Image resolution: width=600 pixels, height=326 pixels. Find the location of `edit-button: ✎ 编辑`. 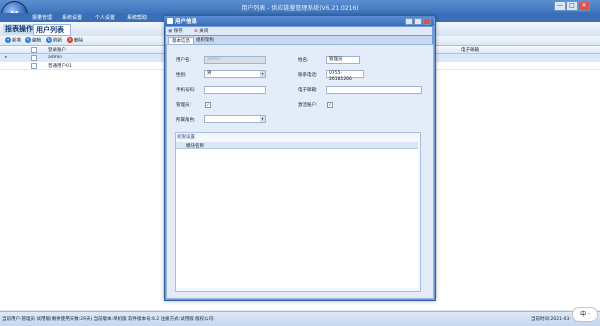

edit-button: ✎ 编辑 is located at coordinates (33, 40).